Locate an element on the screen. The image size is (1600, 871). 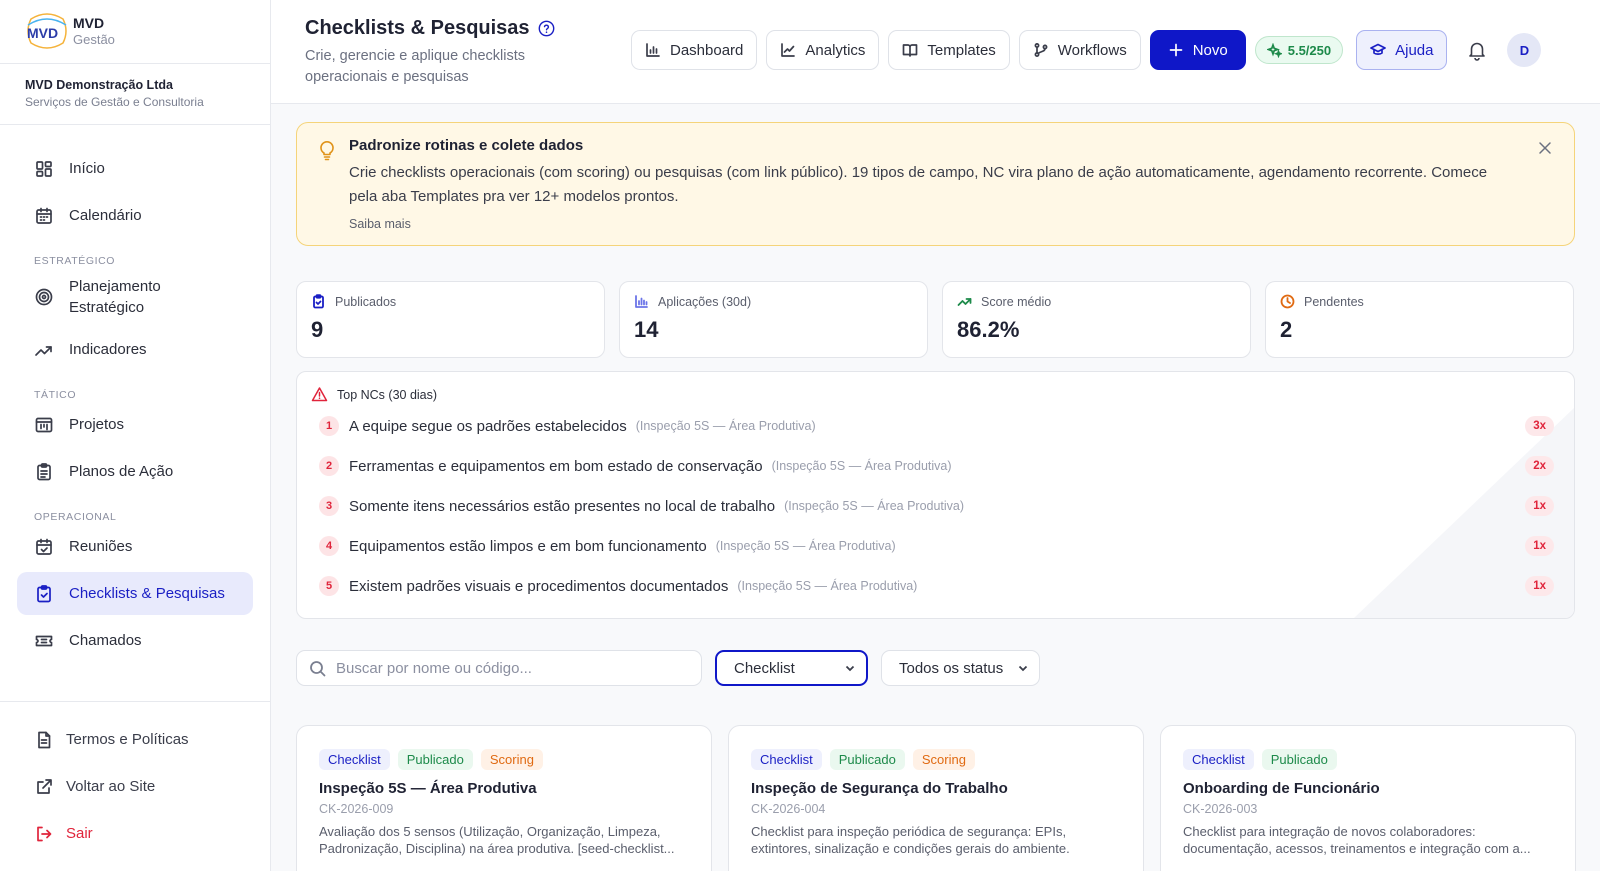
stat-label: Aplicações (30d) is located at coordinates (705, 301).